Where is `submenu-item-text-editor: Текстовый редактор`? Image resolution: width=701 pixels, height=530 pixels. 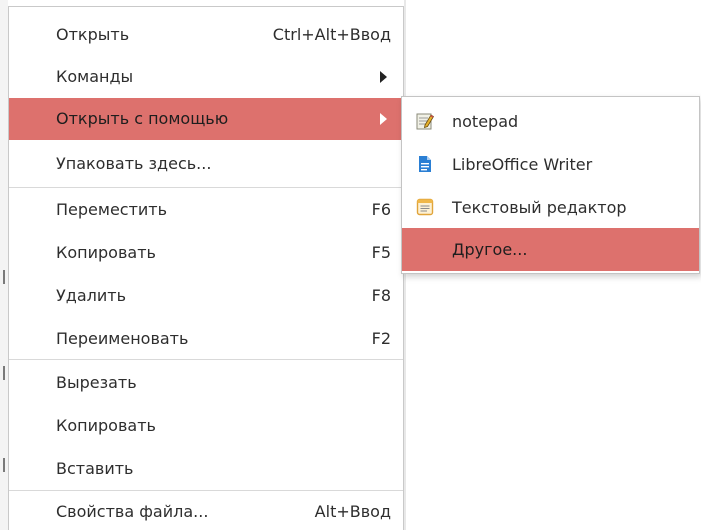 submenu-item-text-editor: Текстовый редактор is located at coordinates (550, 207).